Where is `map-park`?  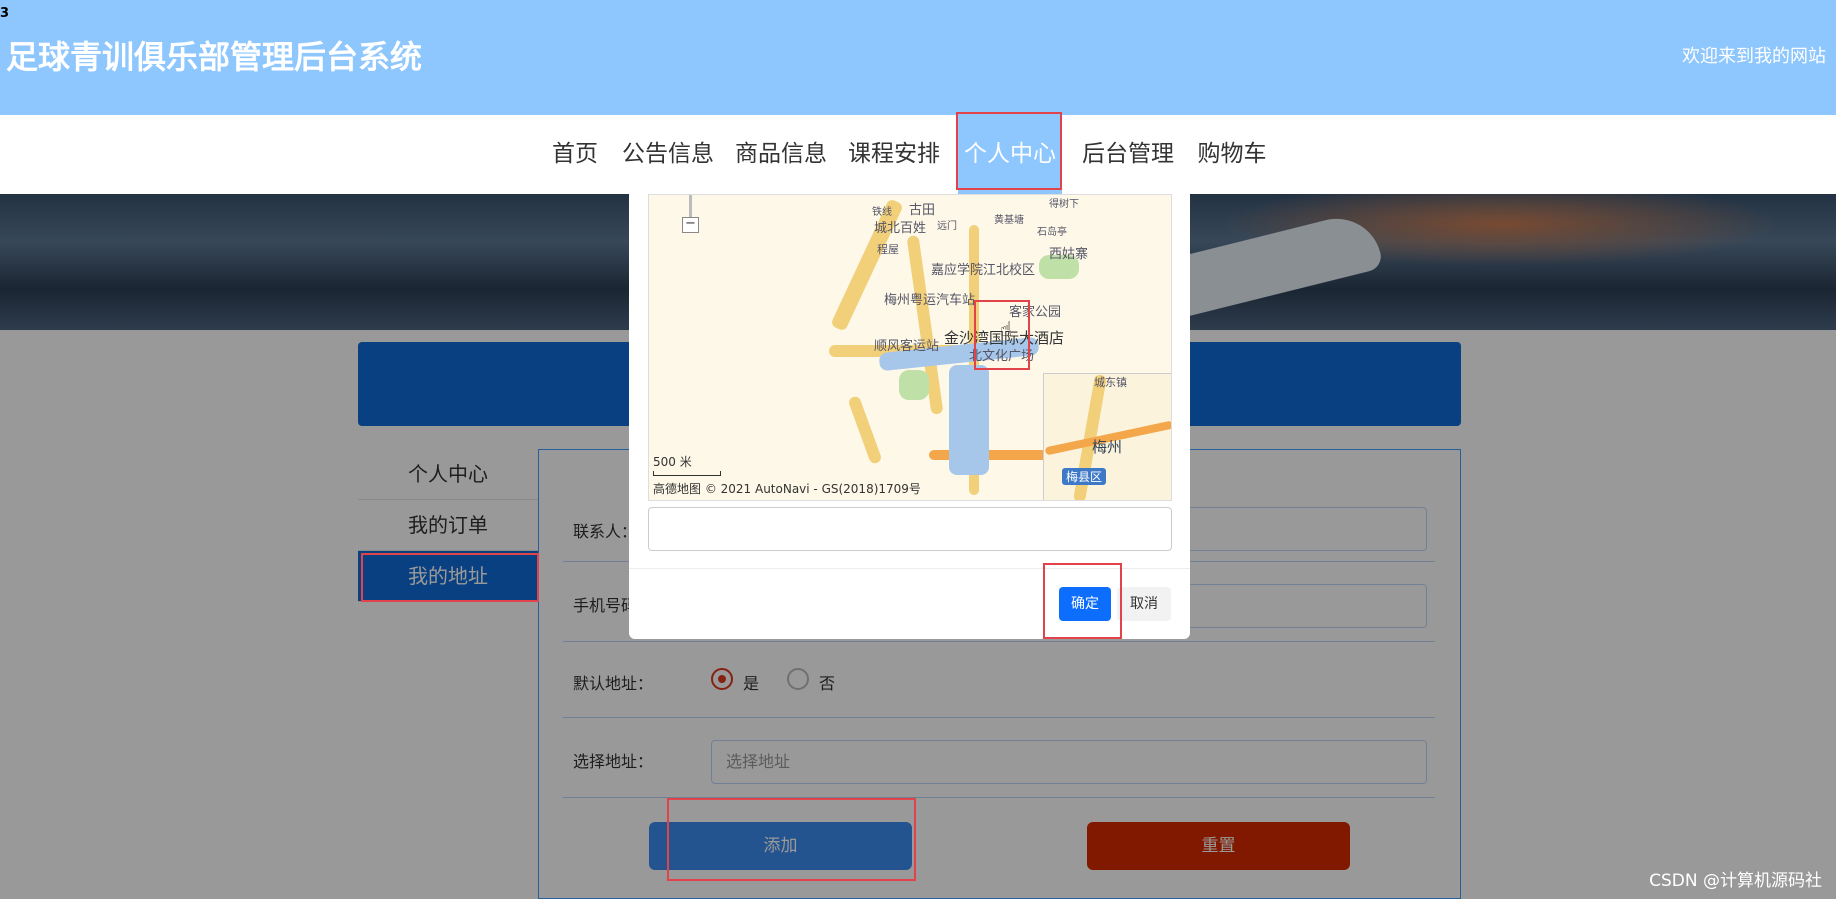 map-park is located at coordinates (914, 385).